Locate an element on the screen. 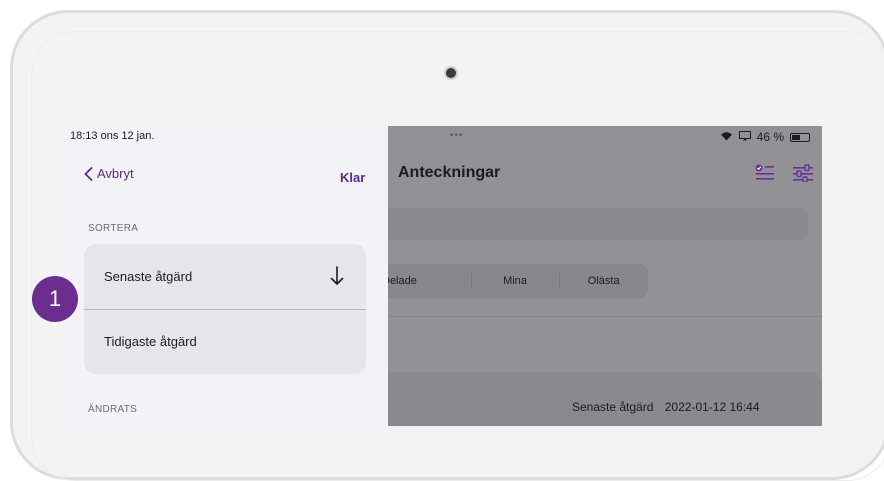 Image resolution: width=884 pixels, height=481 pixels. chevron-left-icon is located at coordinates (88, 173).